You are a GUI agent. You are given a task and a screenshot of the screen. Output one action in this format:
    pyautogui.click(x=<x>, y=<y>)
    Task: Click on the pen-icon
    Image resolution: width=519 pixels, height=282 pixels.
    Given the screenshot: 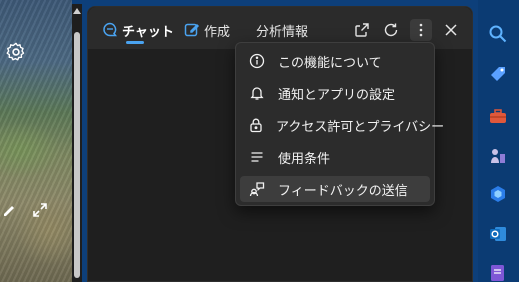 What is the action you would take?
    pyautogui.click(x=10, y=210)
    